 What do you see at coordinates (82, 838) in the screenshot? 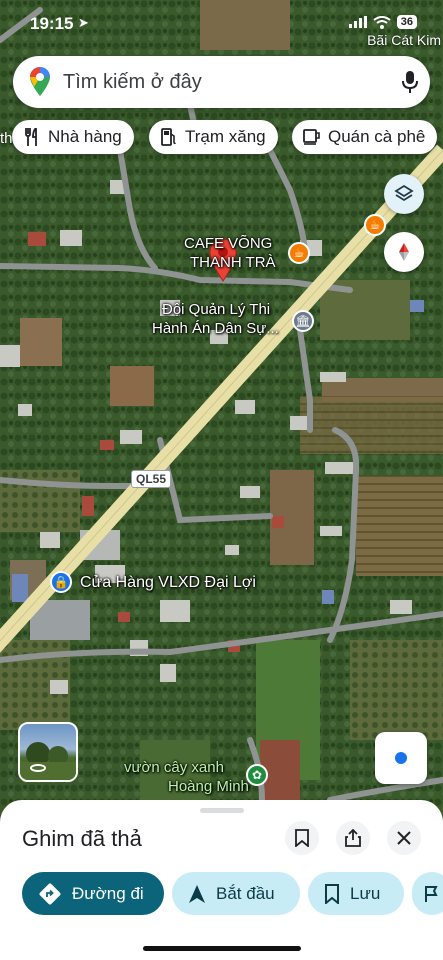
I see `sheet-title: Ghim đã thả` at bounding box center [82, 838].